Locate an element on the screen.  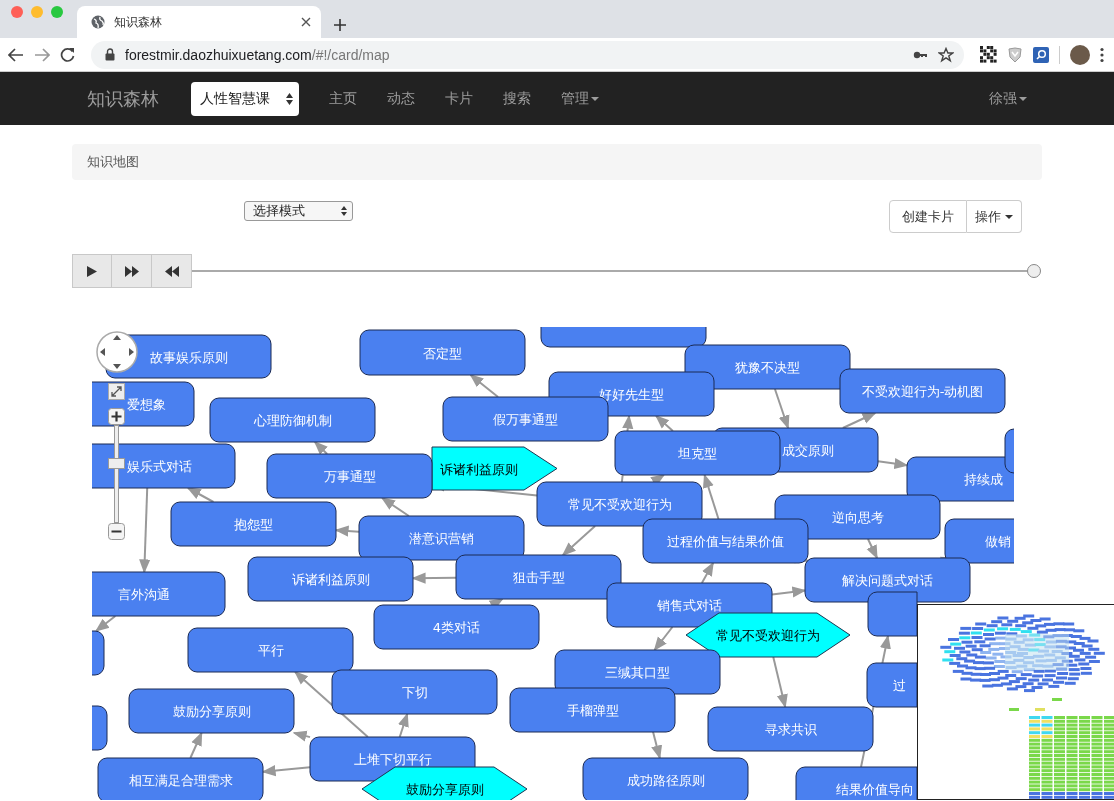
avatar-icon is located at coordinates (1080, 54).